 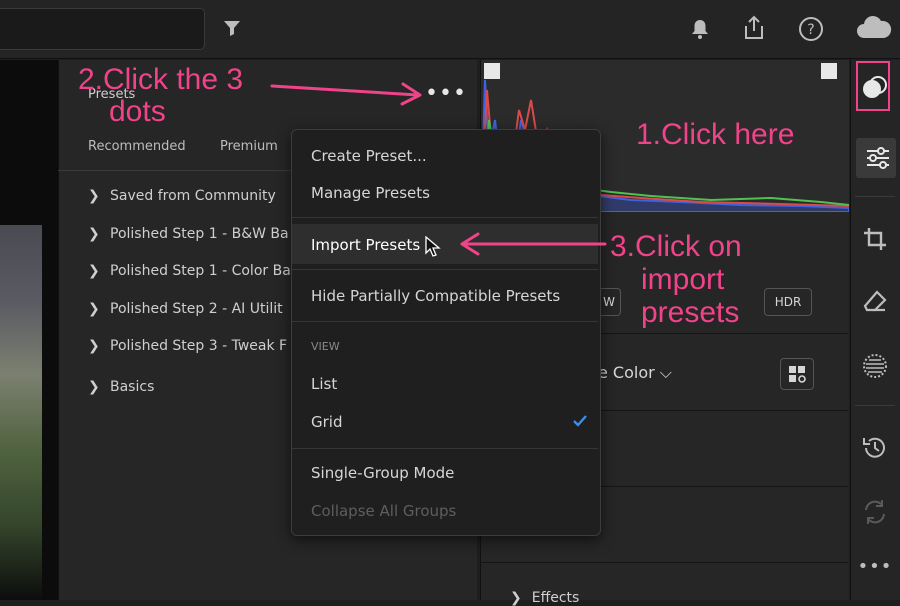 I want to click on menu-item-hide-partially-compatible: Hide Partially Compatible Presets, so click(x=435, y=296).